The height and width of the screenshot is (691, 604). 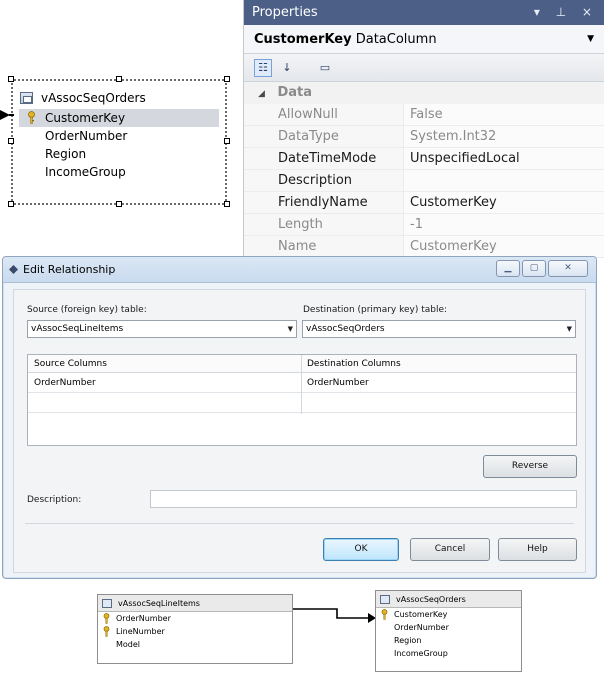 I want to click on destination-table-label: Destination (primary key) table:, so click(x=375, y=310).